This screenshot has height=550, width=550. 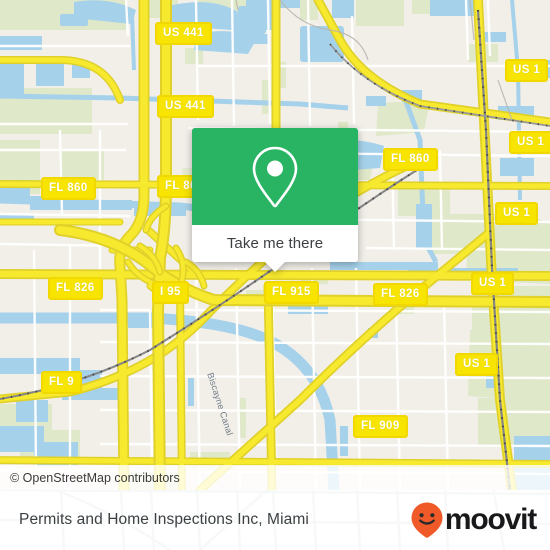 I want to click on road-shield-fl860-left: FL 860, so click(x=68, y=188).